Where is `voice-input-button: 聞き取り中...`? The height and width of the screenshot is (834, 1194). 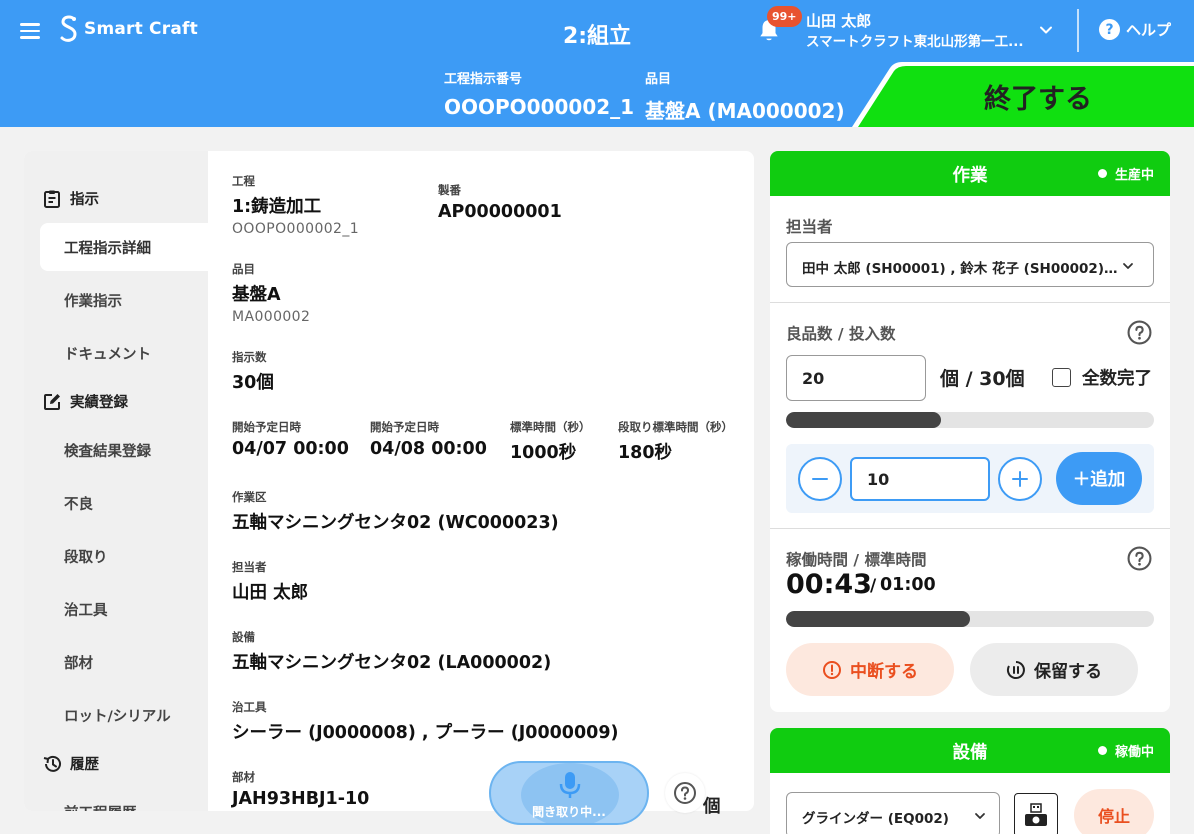
voice-input-button: 聞き取り中... is located at coordinates (569, 793).